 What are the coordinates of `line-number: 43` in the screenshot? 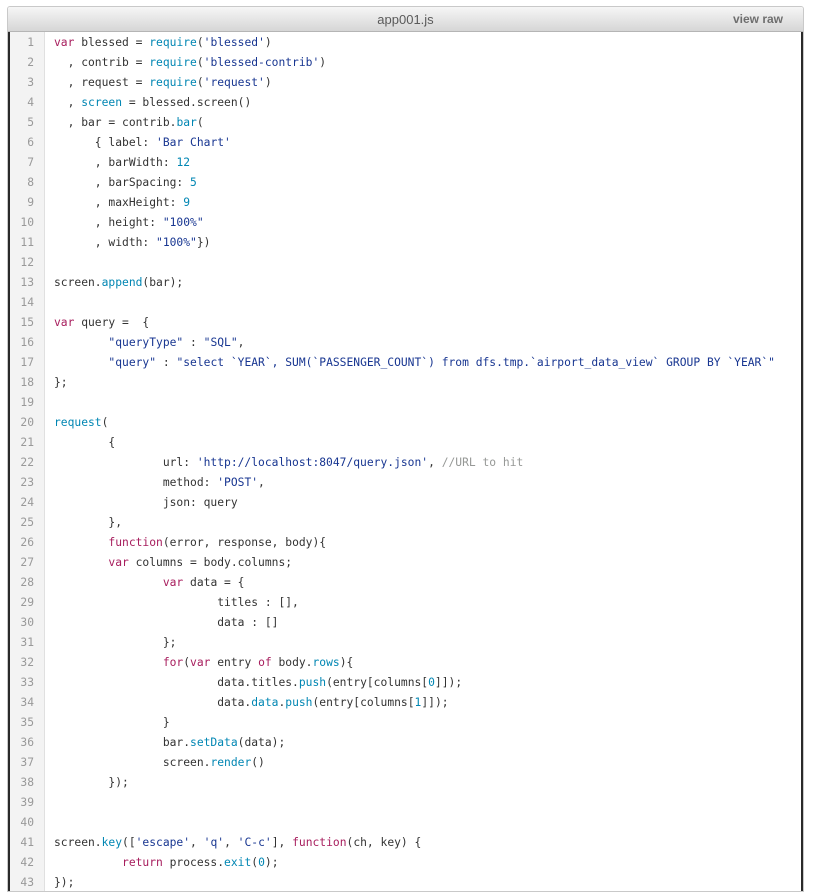 It's located at (27, 882).